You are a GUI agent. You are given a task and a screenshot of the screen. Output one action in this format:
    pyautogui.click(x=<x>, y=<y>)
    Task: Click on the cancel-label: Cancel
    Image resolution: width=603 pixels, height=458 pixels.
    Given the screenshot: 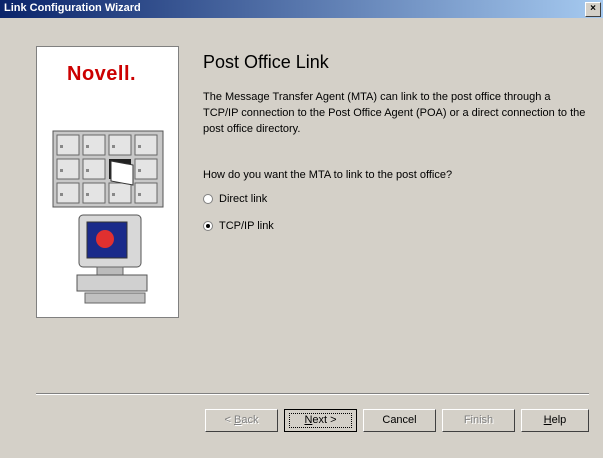 What is the action you would take?
    pyautogui.click(x=399, y=420)
    